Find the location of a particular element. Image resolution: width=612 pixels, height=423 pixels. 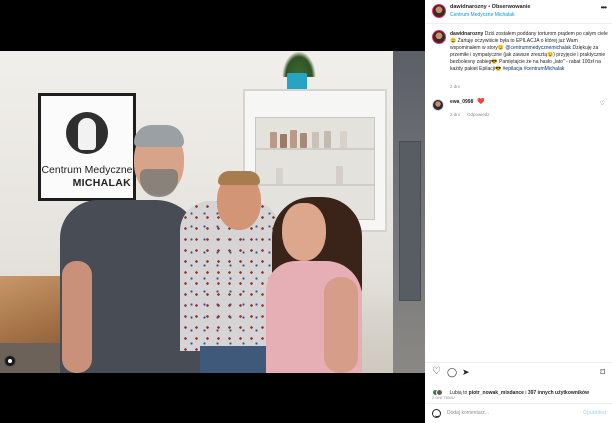

clinic-sign: Centrum Medyczne MICHALAK is located at coordinates (87, 147).